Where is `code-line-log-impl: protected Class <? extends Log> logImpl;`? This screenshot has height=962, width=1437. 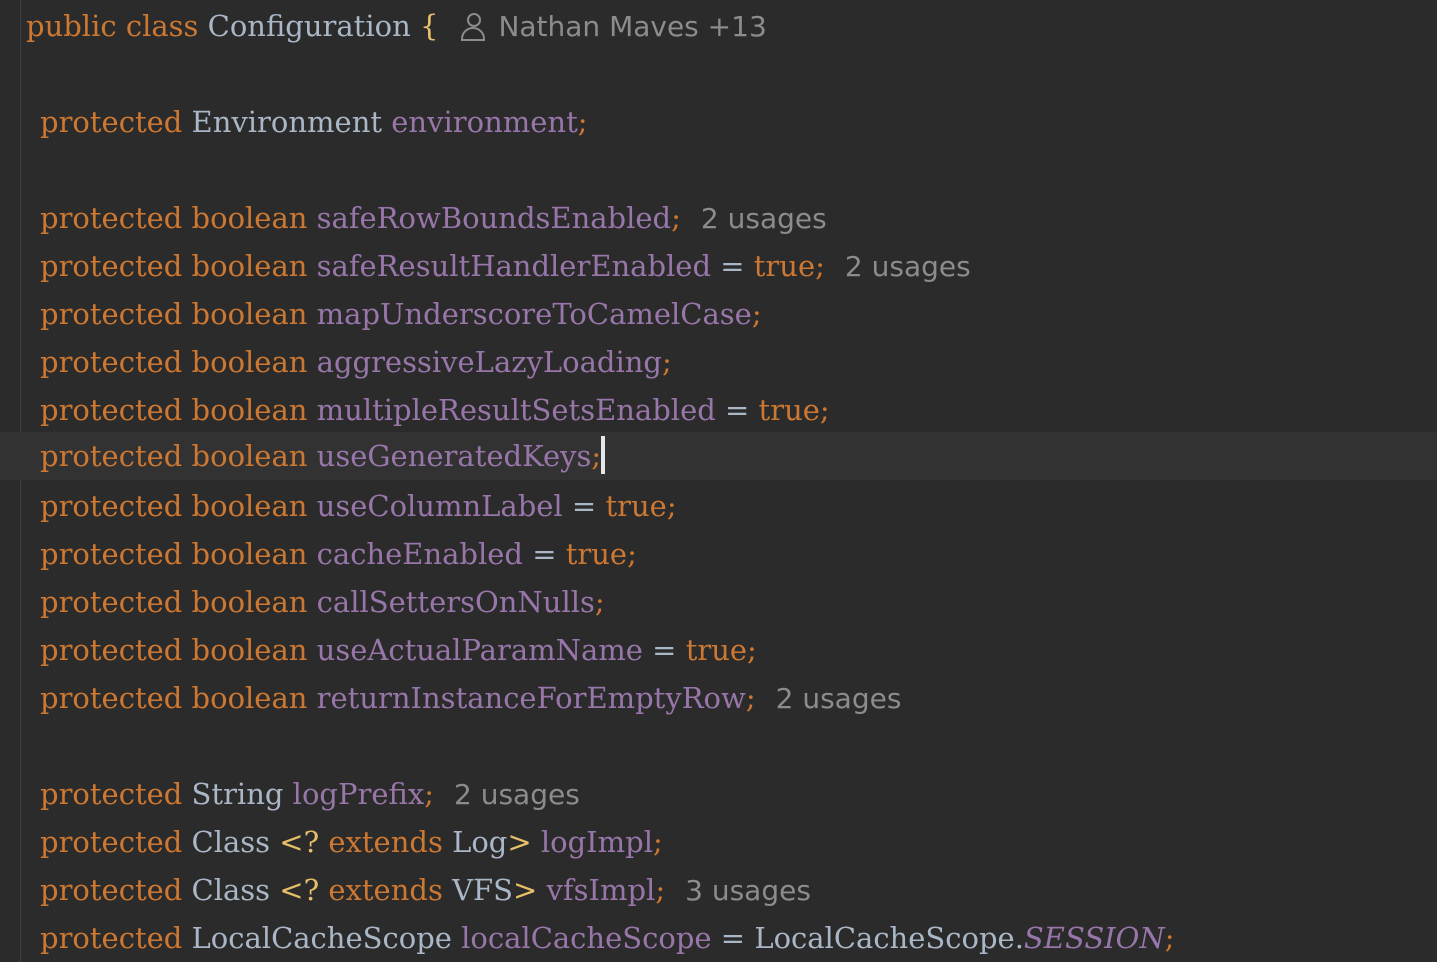 code-line-log-impl: protected Class <? extends Log> logImpl; is located at coordinates (718, 842).